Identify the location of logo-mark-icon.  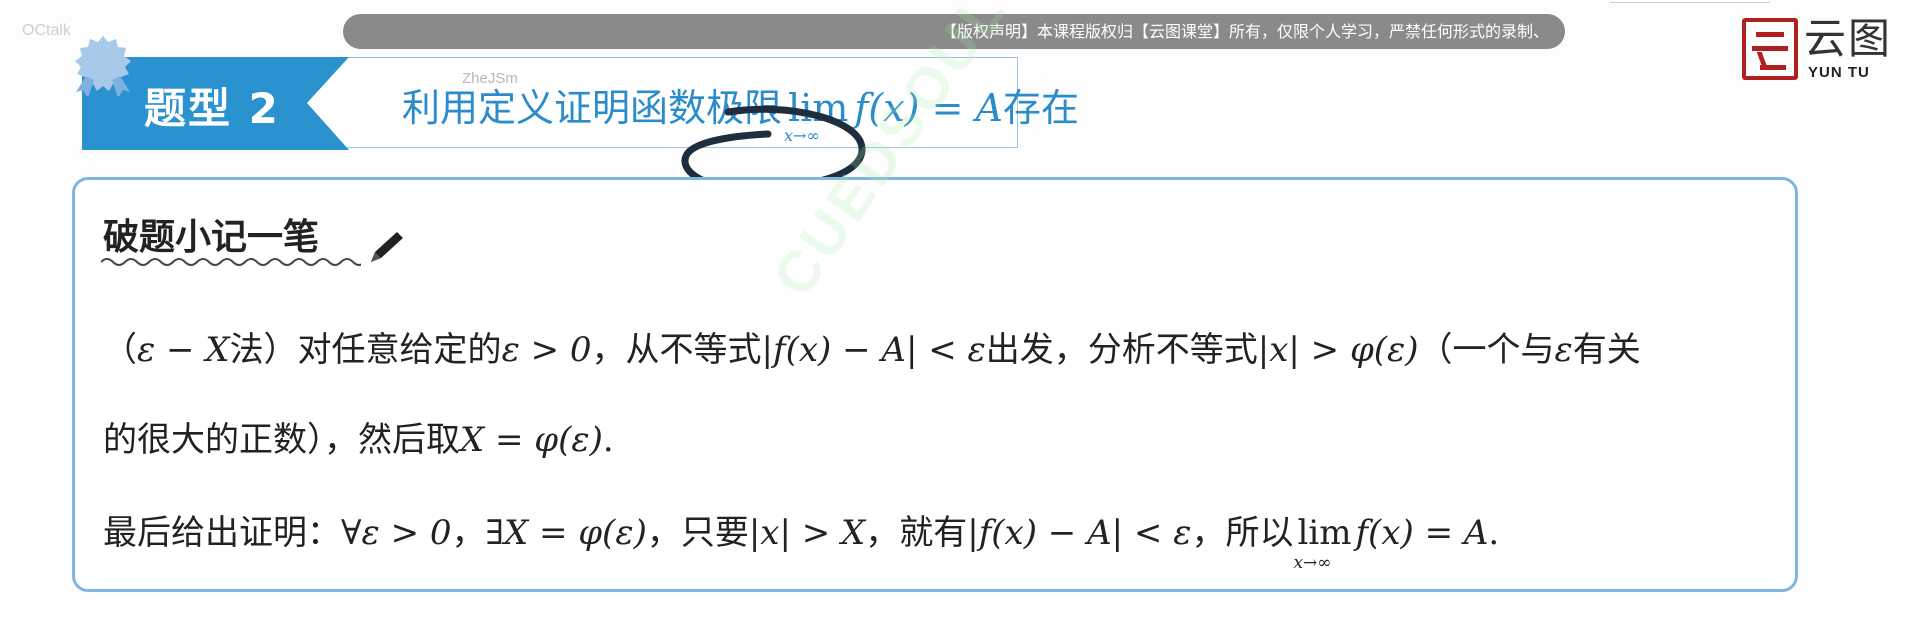
(1770, 49).